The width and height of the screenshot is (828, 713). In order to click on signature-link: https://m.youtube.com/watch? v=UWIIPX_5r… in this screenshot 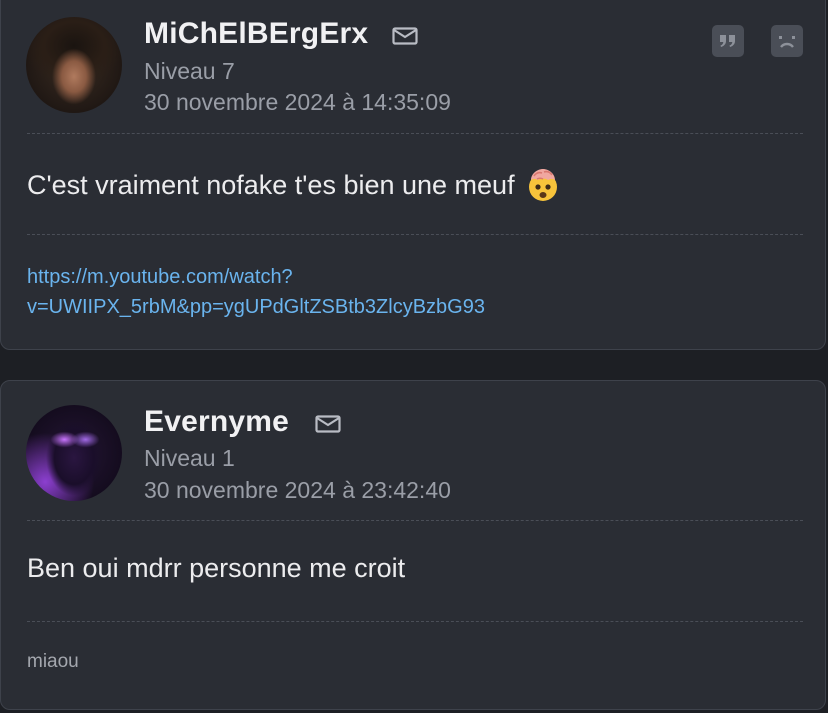, I will do `click(256, 292)`.